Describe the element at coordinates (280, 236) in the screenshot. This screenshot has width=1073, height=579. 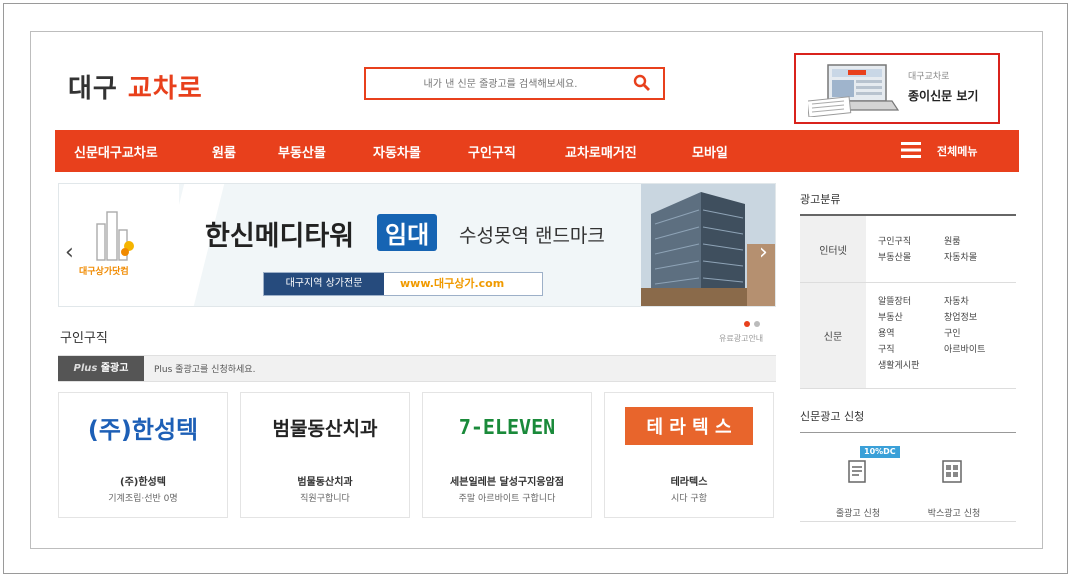
I see `banner-headline: 한신메디타워` at that location.